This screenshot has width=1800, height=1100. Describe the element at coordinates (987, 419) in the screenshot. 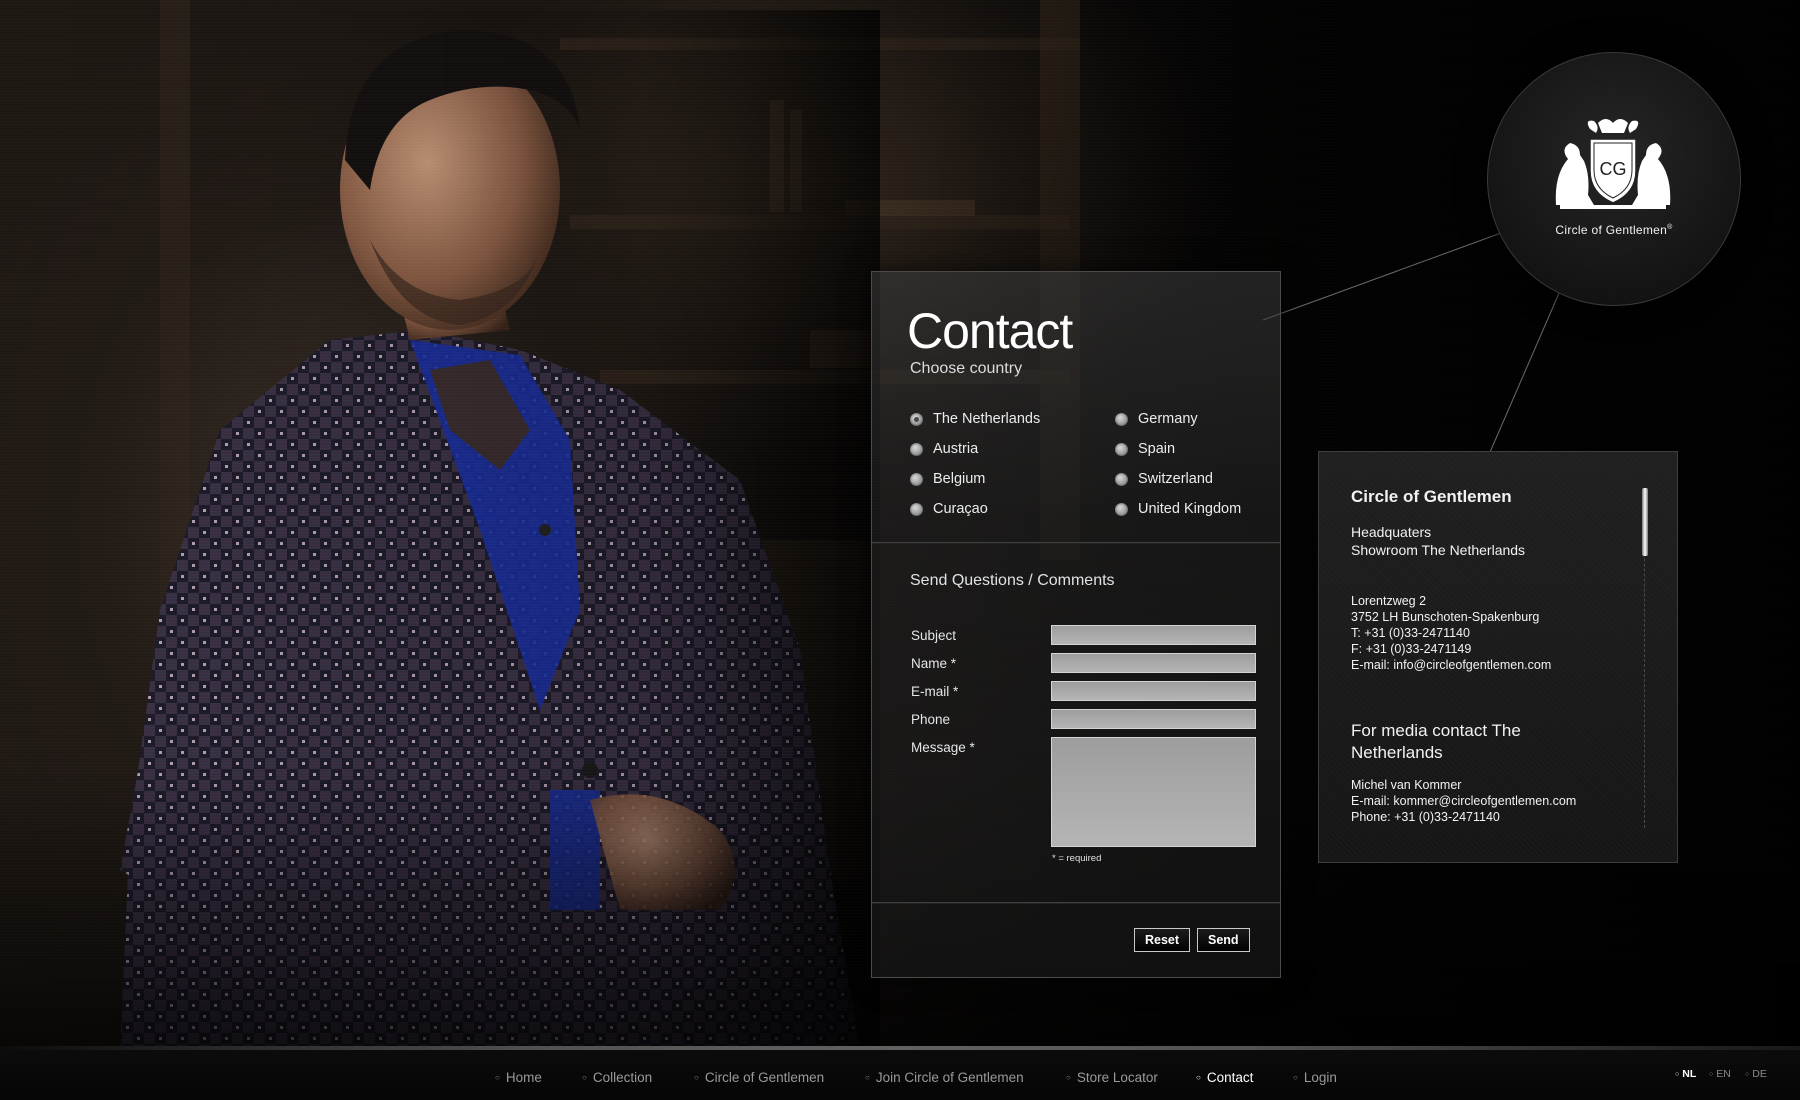

I see `country-label: The Netherlands` at that location.